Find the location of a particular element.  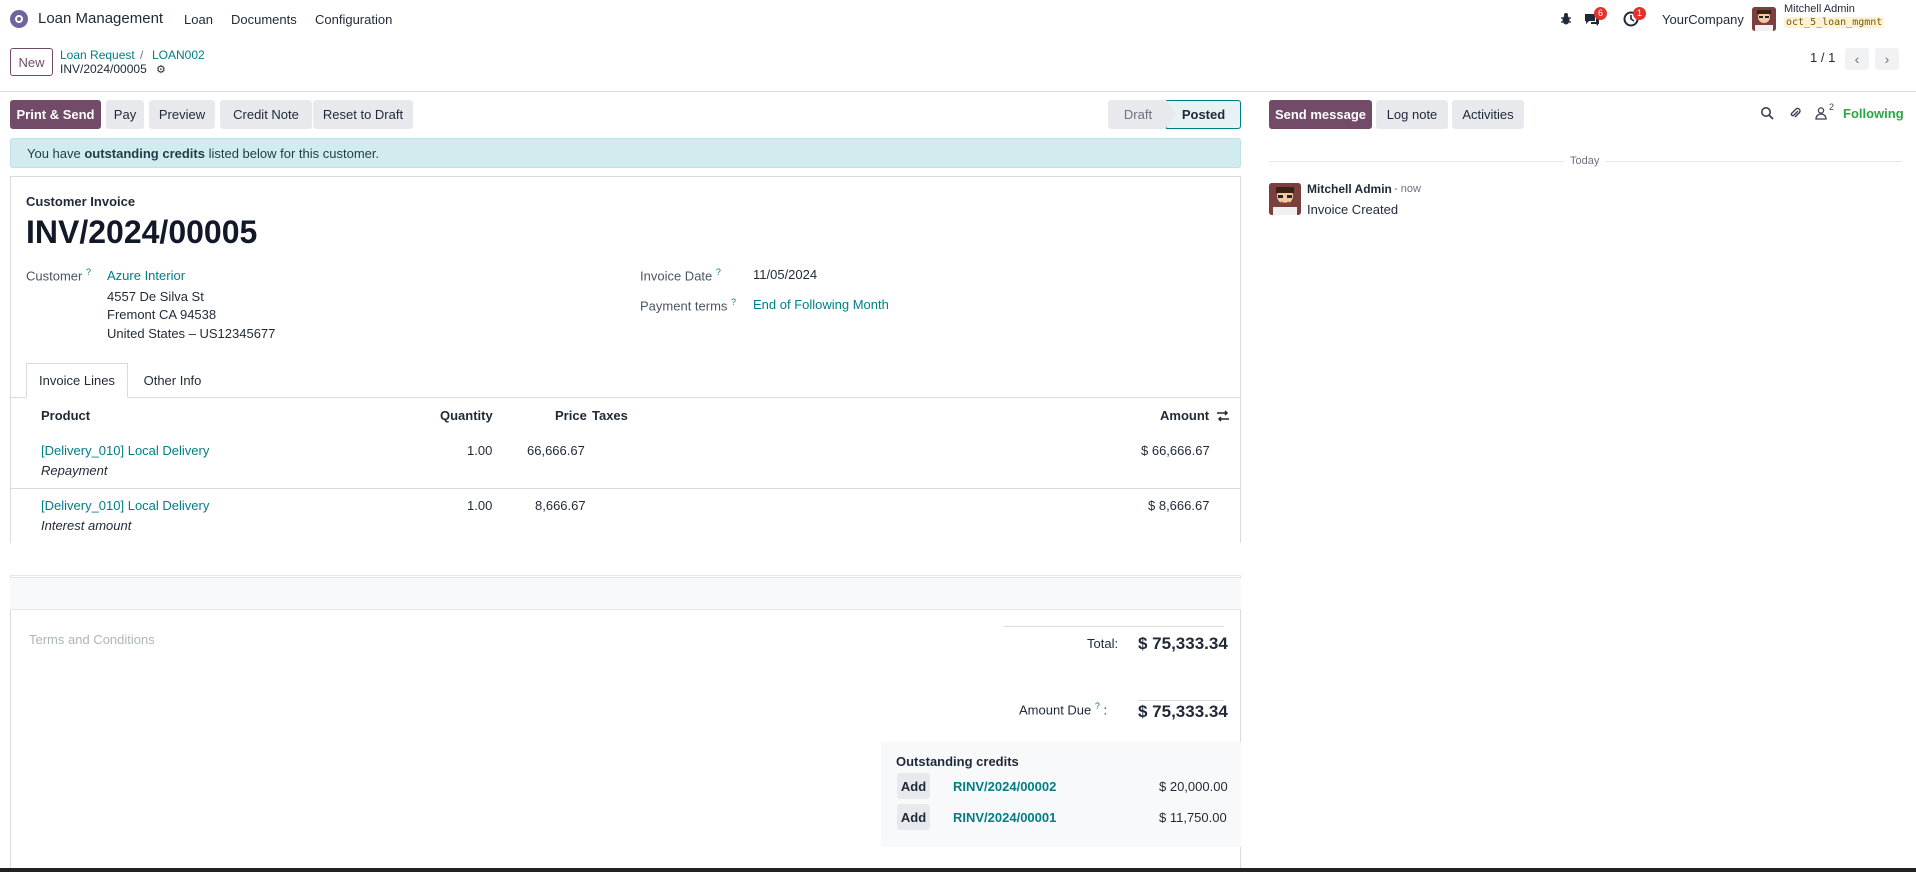

following-button: Following is located at coordinates (1873, 113).